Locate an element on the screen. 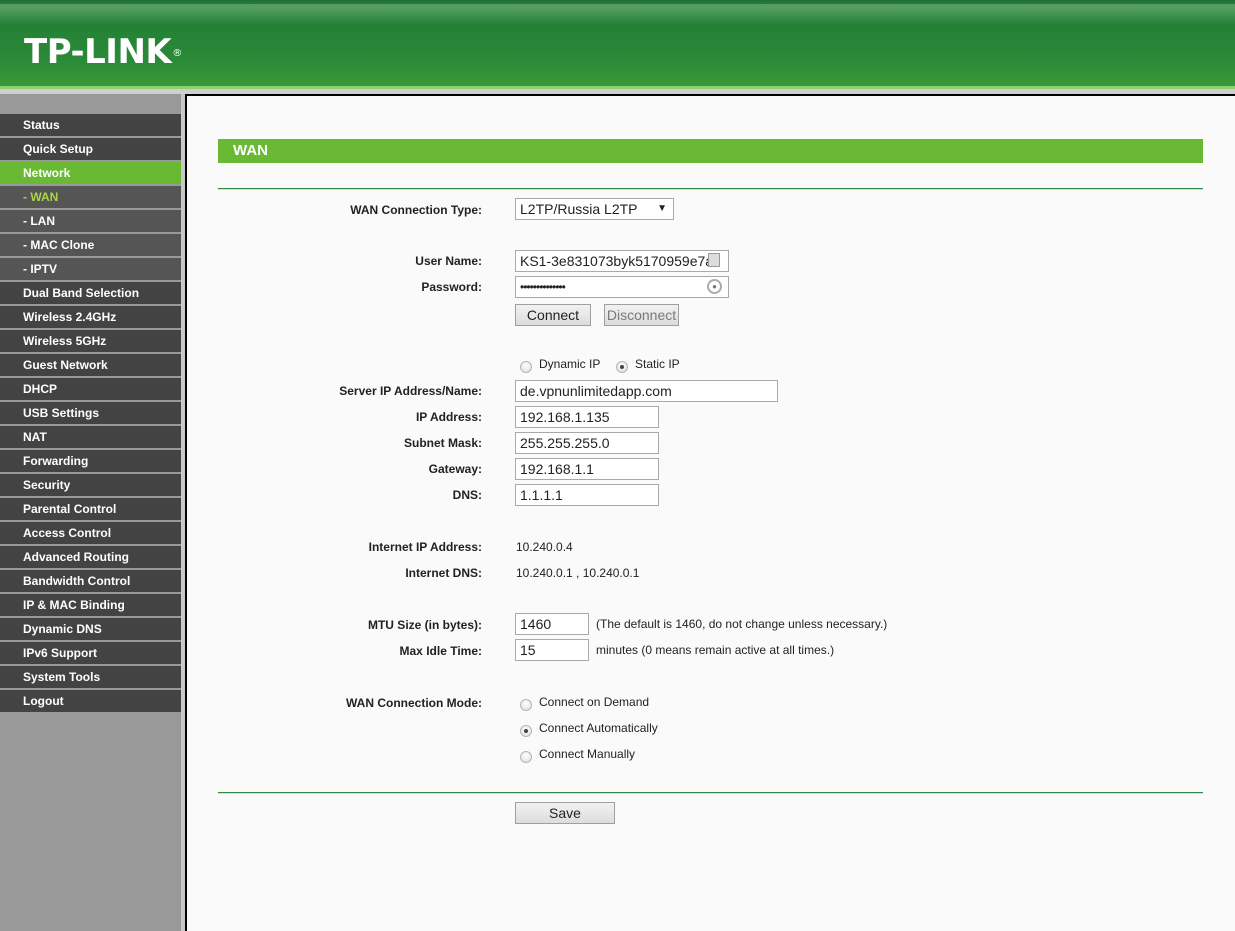 The height and width of the screenshot is (931, 1235). sidebar-item-wireless-5ghz: Wireless 5GHz is located at coordinates (90, 341).